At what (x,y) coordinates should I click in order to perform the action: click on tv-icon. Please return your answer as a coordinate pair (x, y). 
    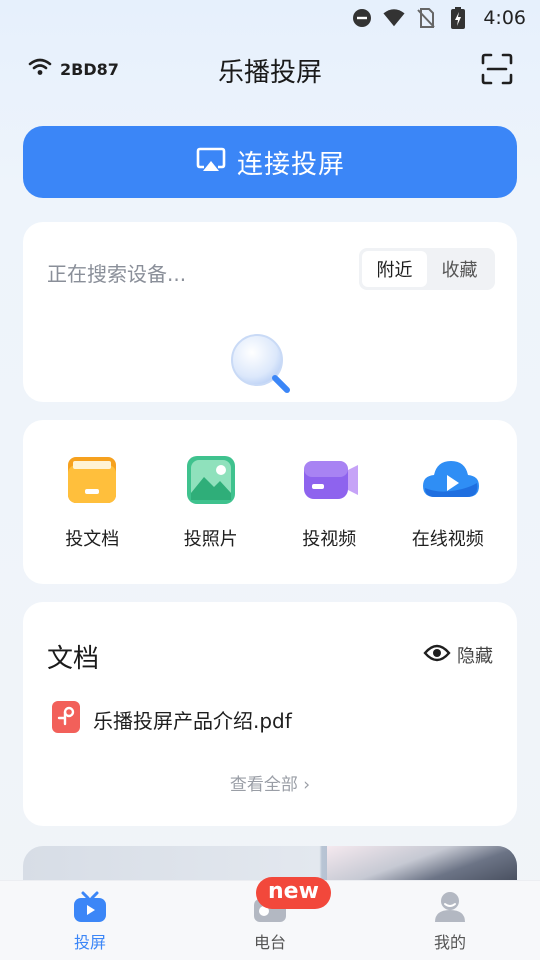
    Looking at the image, I should click on (90, 907).